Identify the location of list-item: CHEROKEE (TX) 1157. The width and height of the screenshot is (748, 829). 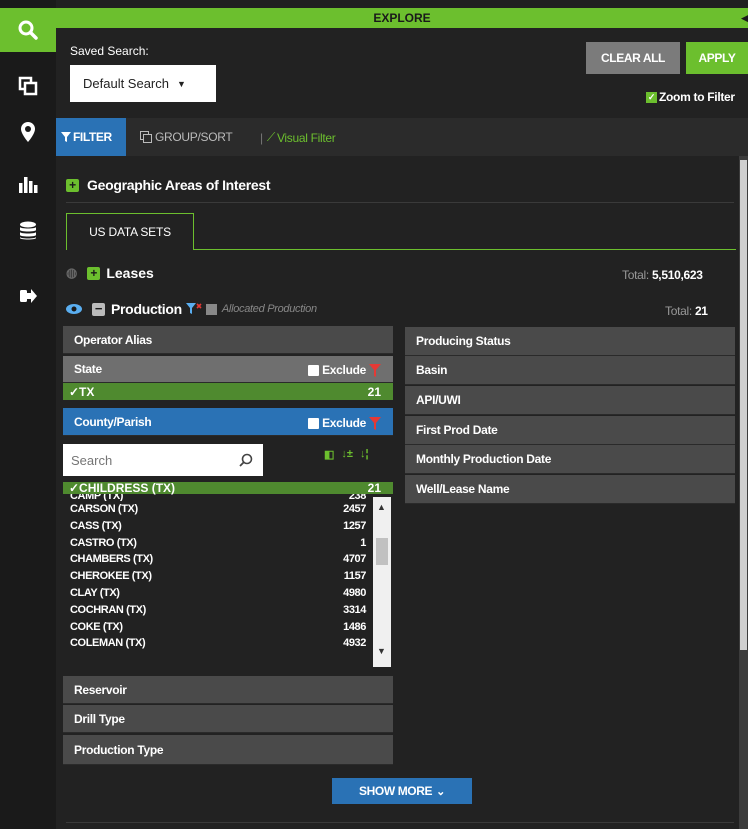
(218, 576).